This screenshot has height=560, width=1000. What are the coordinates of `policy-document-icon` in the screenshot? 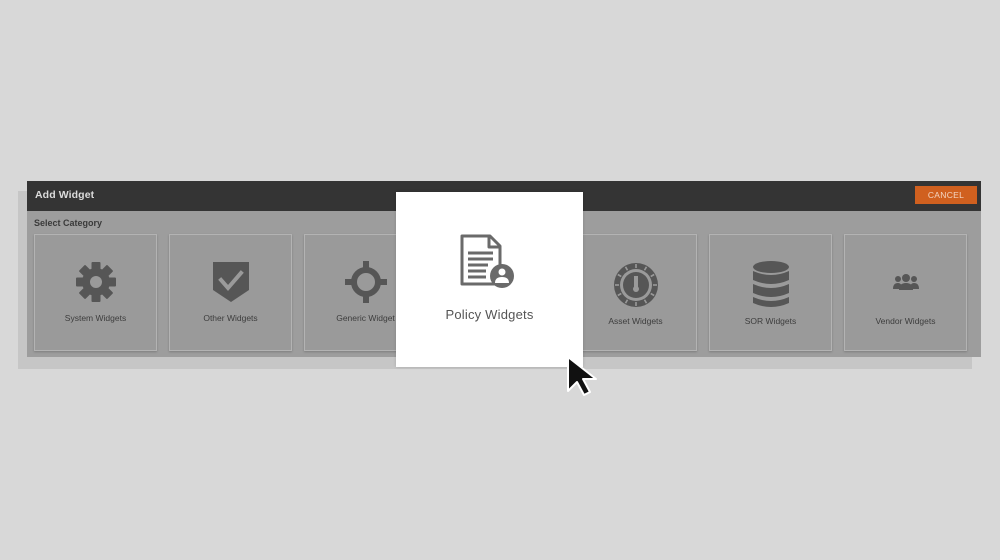 It's located at (487, 261).